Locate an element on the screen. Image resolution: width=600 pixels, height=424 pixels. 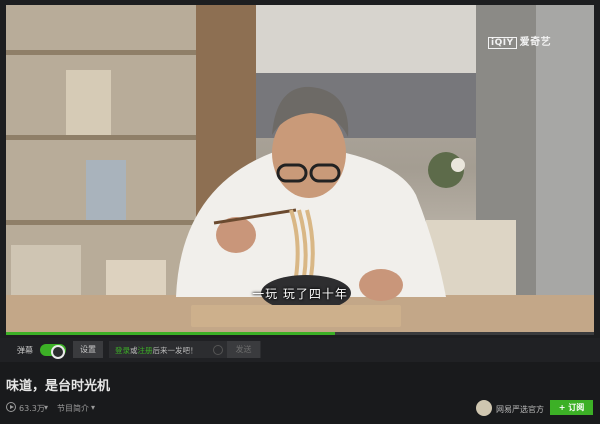
danmu-or-text: 或 is located at coordinates (134, 350).